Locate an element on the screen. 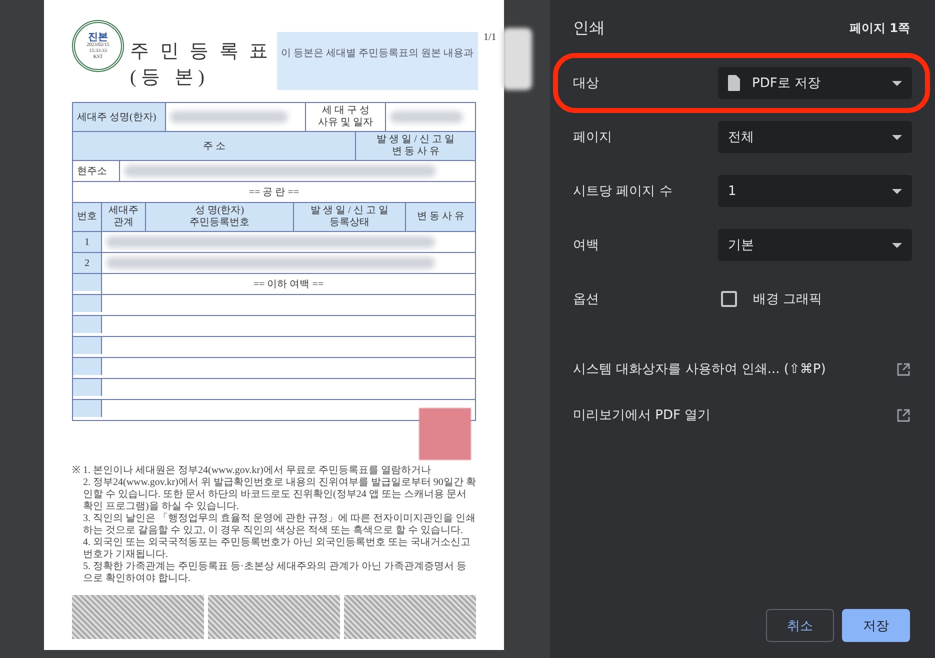 This screenshot has width=935, height=658. seal-mark is located at coordinates (445, 434).